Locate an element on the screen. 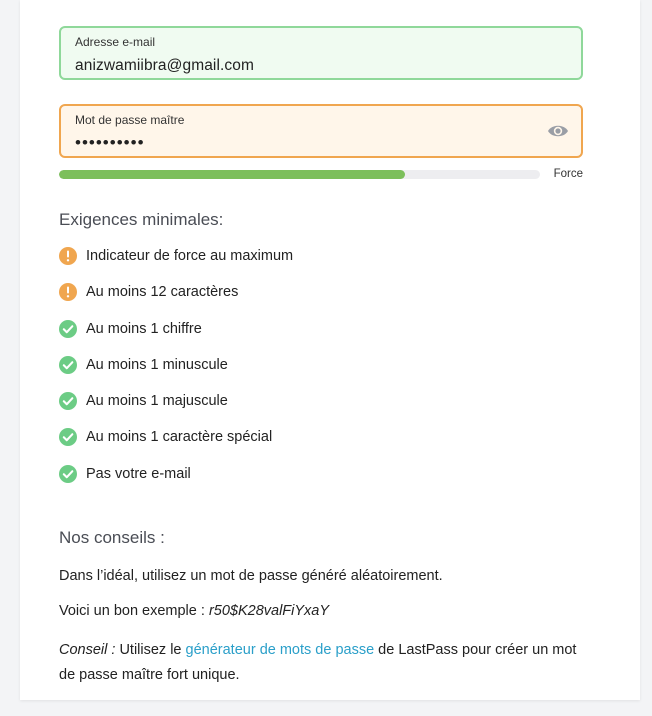 The width and height of the screenshot is (652, 716). requirement-label: Au moins 1 caractère spécial is located at coordinates (179, 437).